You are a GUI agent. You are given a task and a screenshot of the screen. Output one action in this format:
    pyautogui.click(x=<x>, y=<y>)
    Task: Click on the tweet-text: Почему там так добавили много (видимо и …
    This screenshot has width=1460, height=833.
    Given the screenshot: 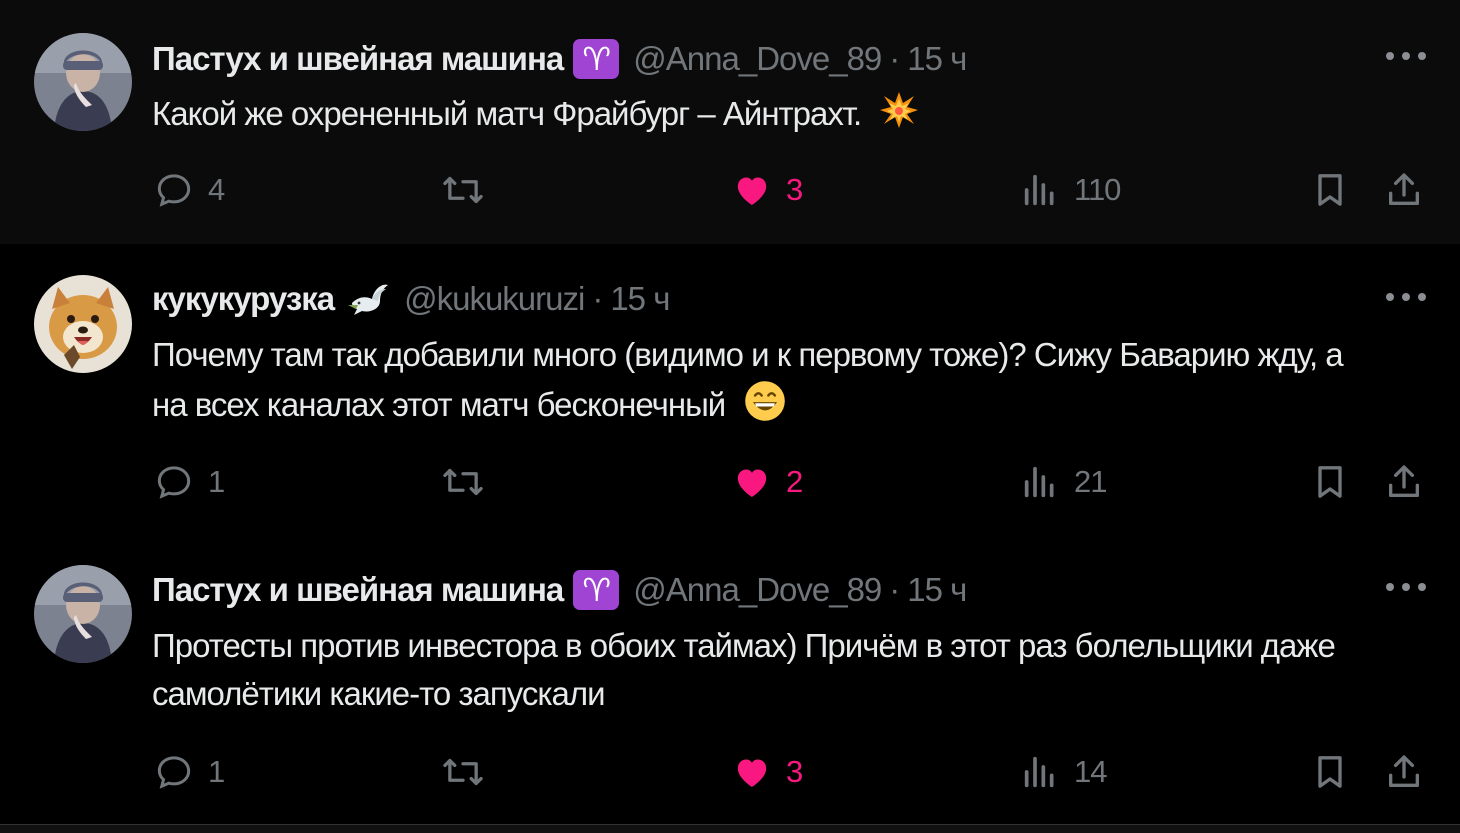 What is the action you would take?
    pyautogui.click(x=752, y=383)
    